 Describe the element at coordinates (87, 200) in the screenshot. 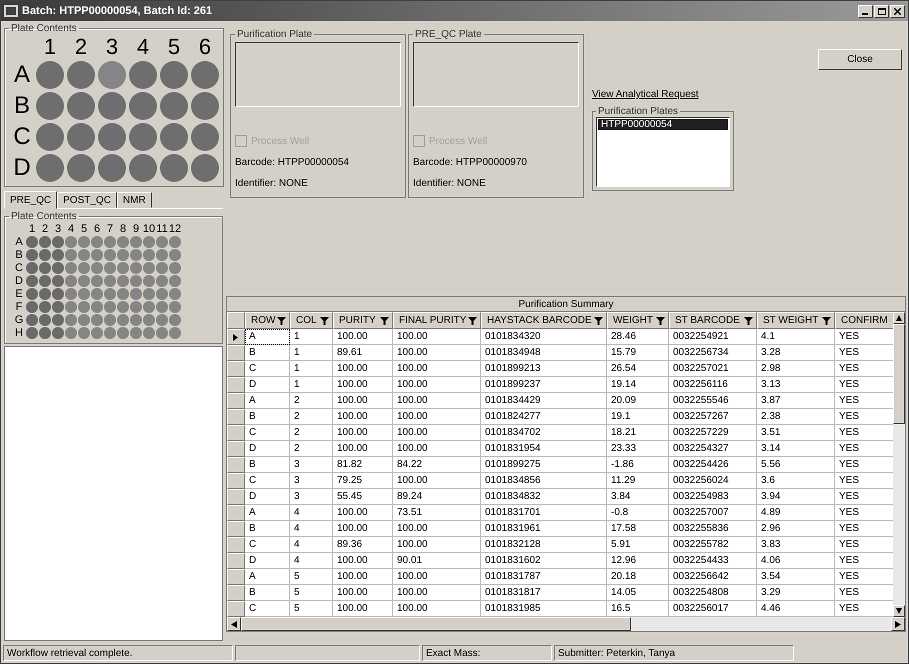

I see `tab: POST_QC` at that location.